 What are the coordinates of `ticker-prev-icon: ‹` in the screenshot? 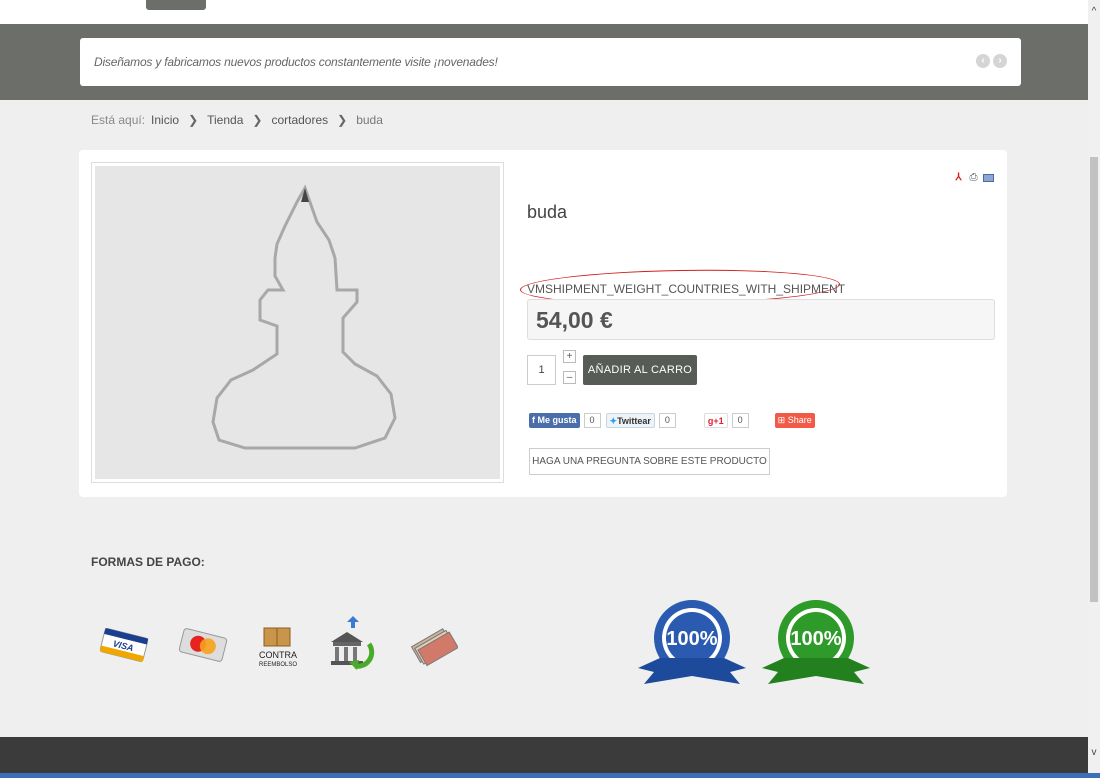 It's located at (983, 61).